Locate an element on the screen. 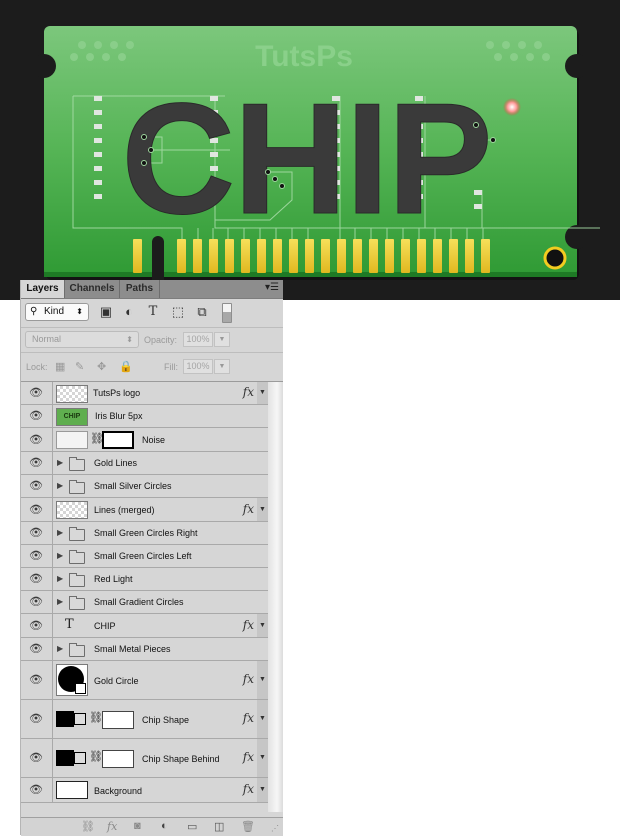 The image size is (620, 836). gold-circle is located at coordinates (555, 258).